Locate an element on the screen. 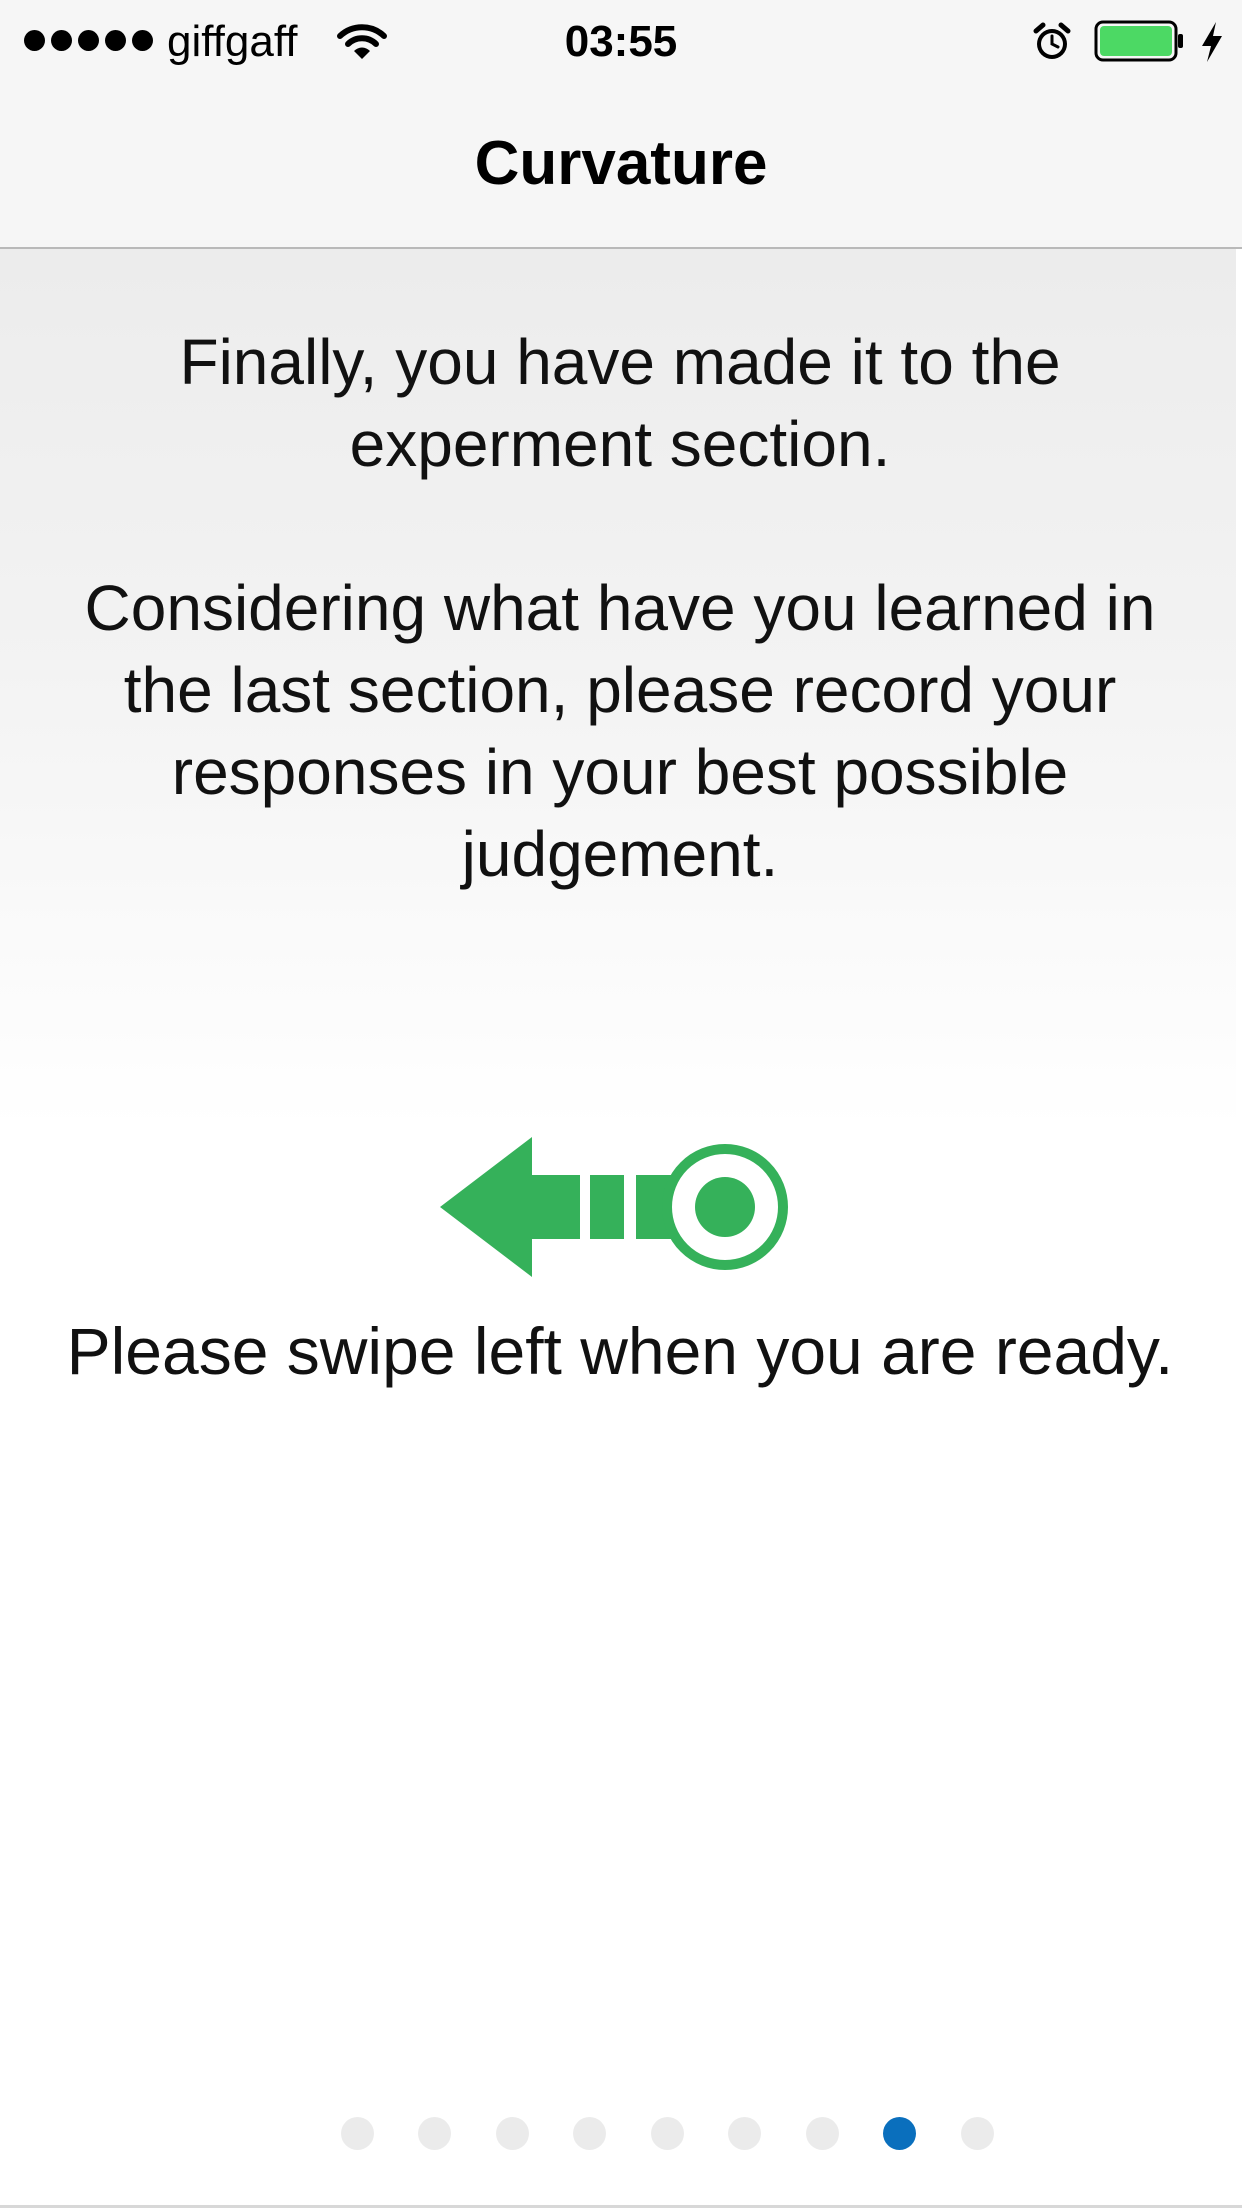 The width and height of the screenshot is (1242, 2208). page-title: Curvature is located at coordinates (621, 163).